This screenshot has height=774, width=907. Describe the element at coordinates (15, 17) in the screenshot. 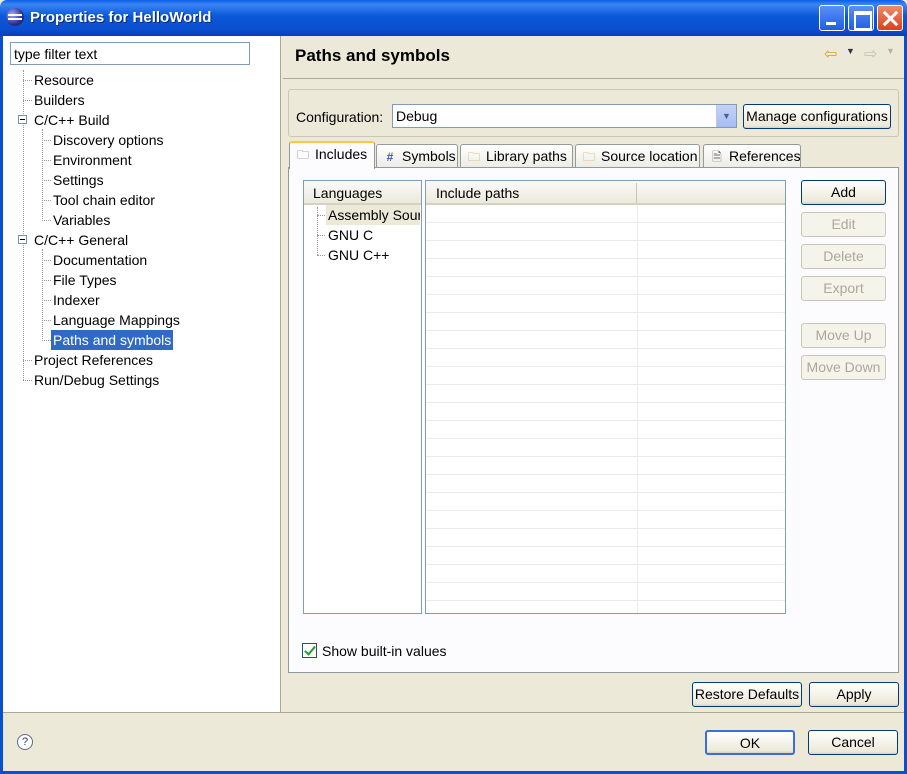

I see `eclipse-icon` at that location.